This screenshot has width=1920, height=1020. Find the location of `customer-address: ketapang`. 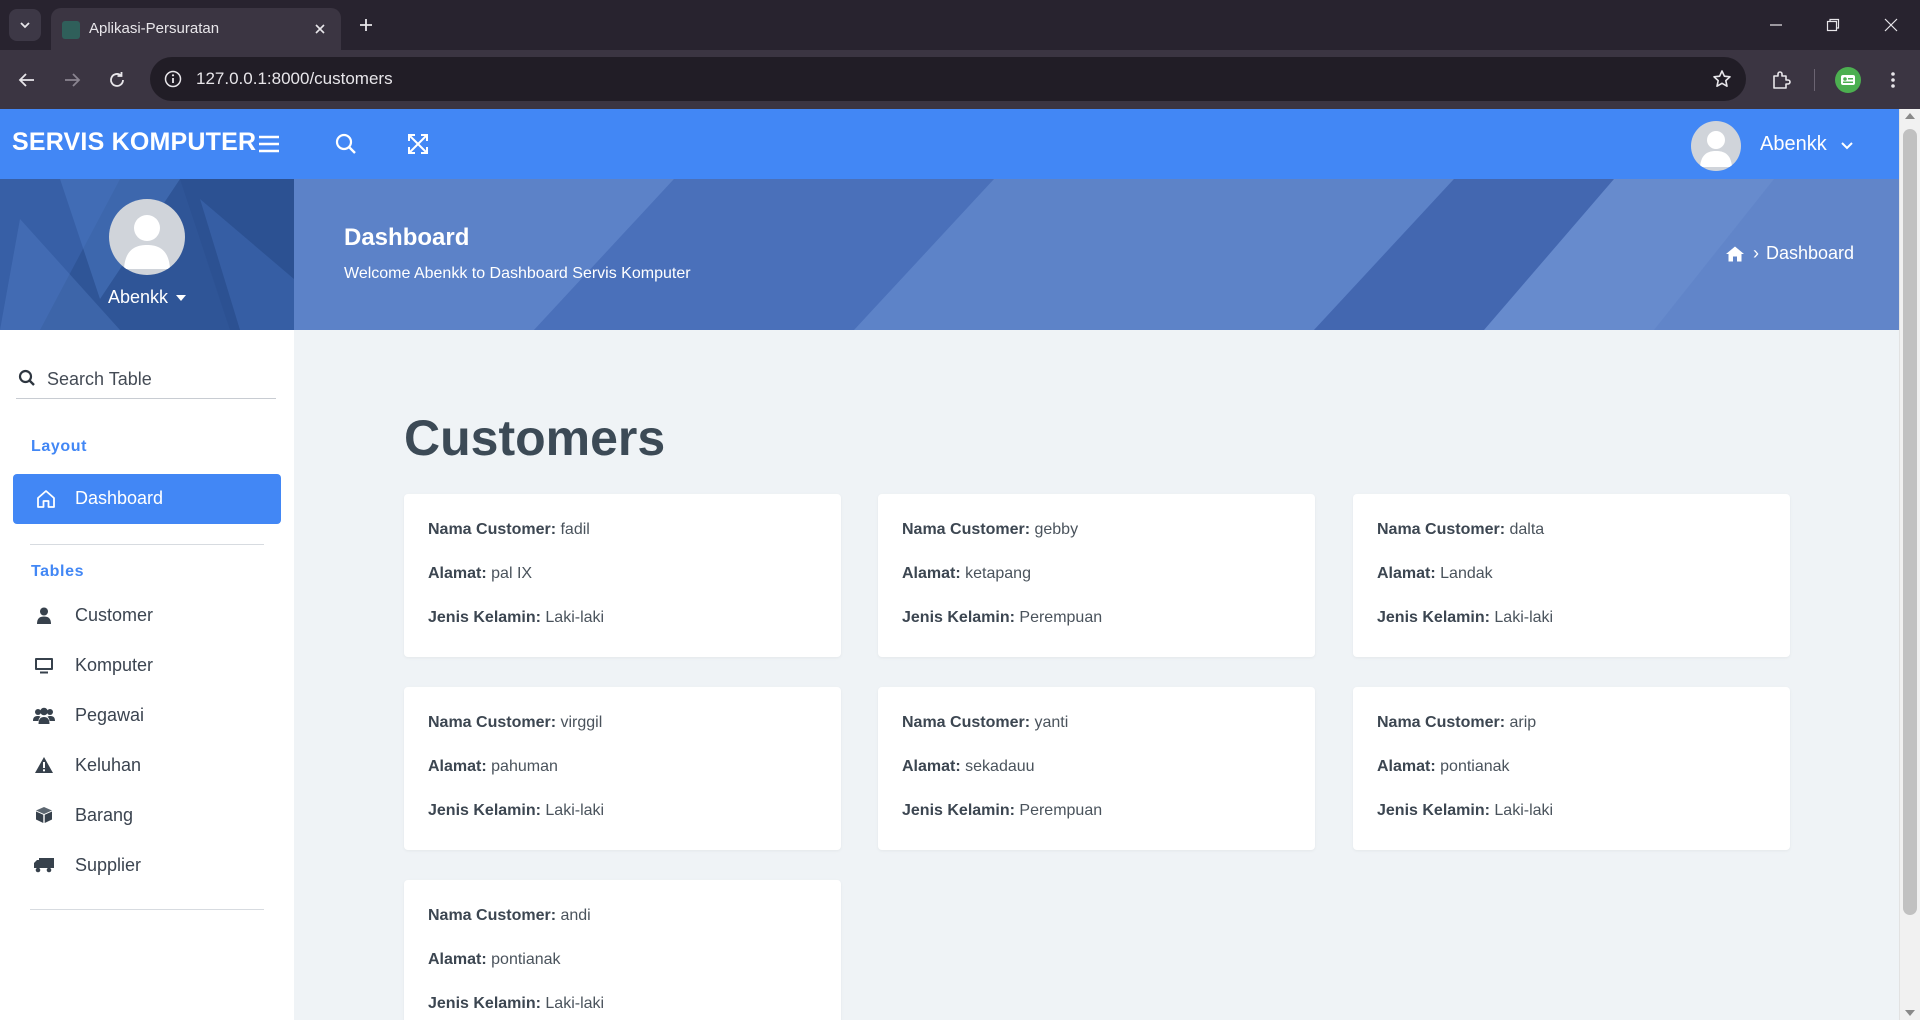

customer-address: ketapang is located at coordinates (998, 573).